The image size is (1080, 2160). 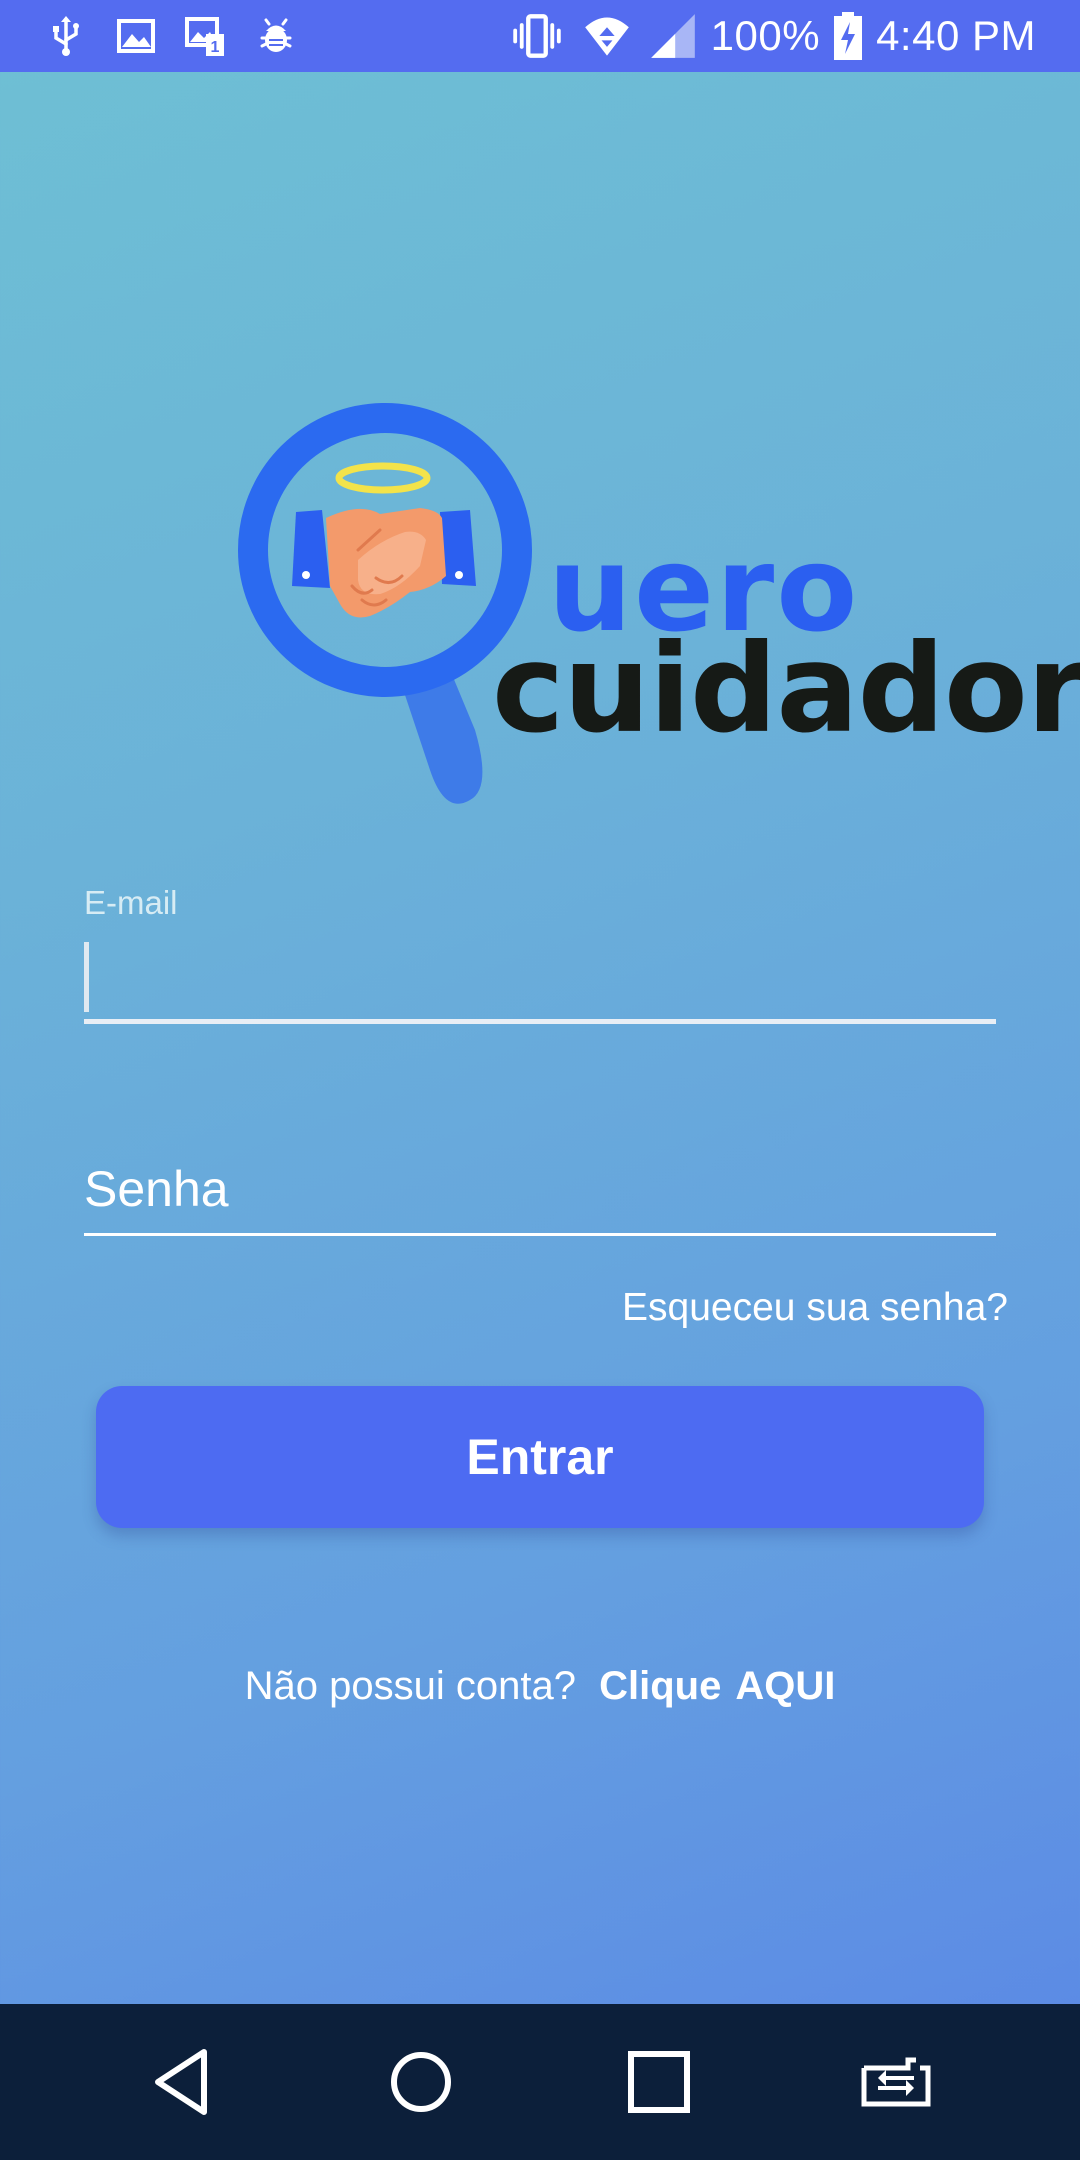 What do you see at coordinates (848, 36) in the screenshot?
I see `battery-charging-icon` at bounding box center [848, 36].